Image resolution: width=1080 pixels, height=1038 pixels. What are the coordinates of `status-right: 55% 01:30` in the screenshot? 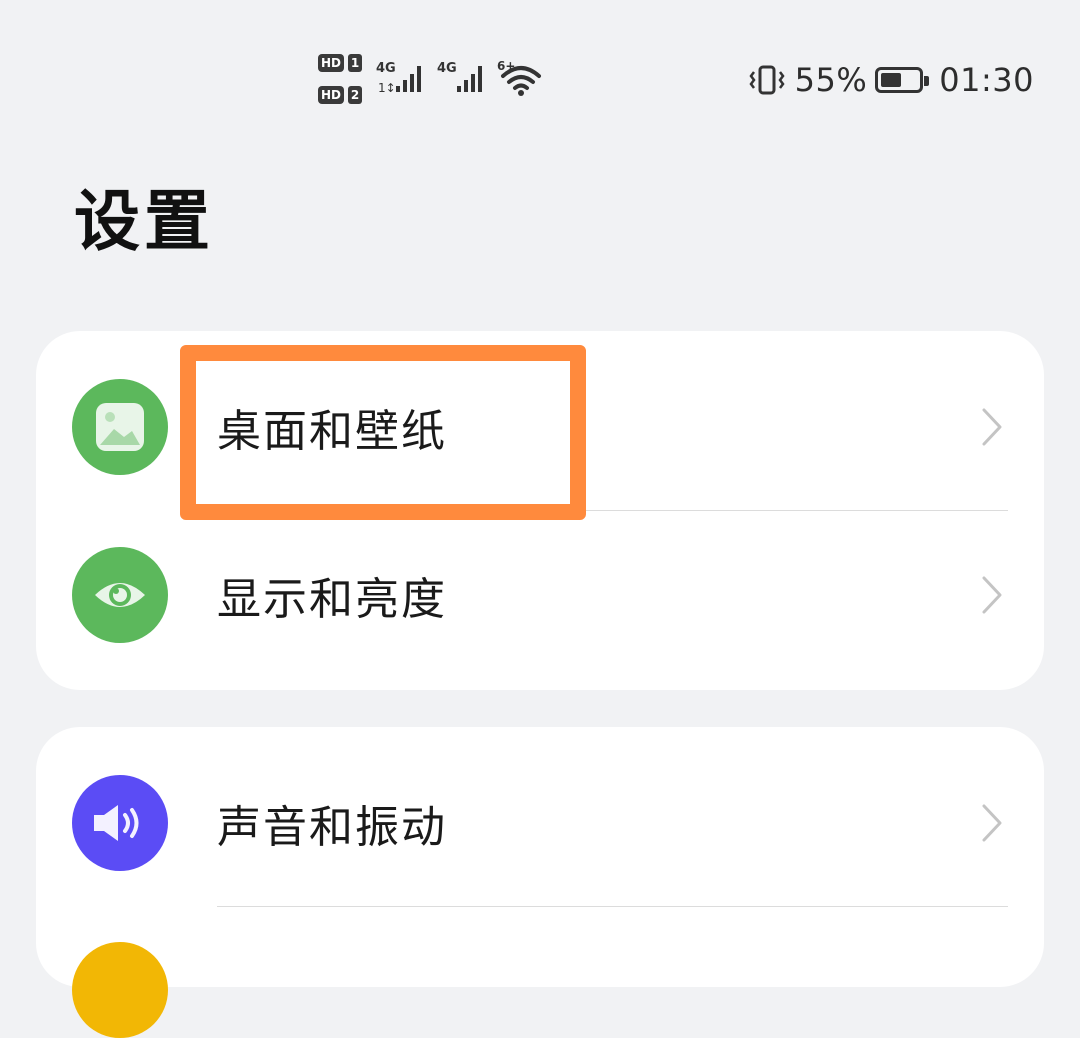 It's located at (890, 80).